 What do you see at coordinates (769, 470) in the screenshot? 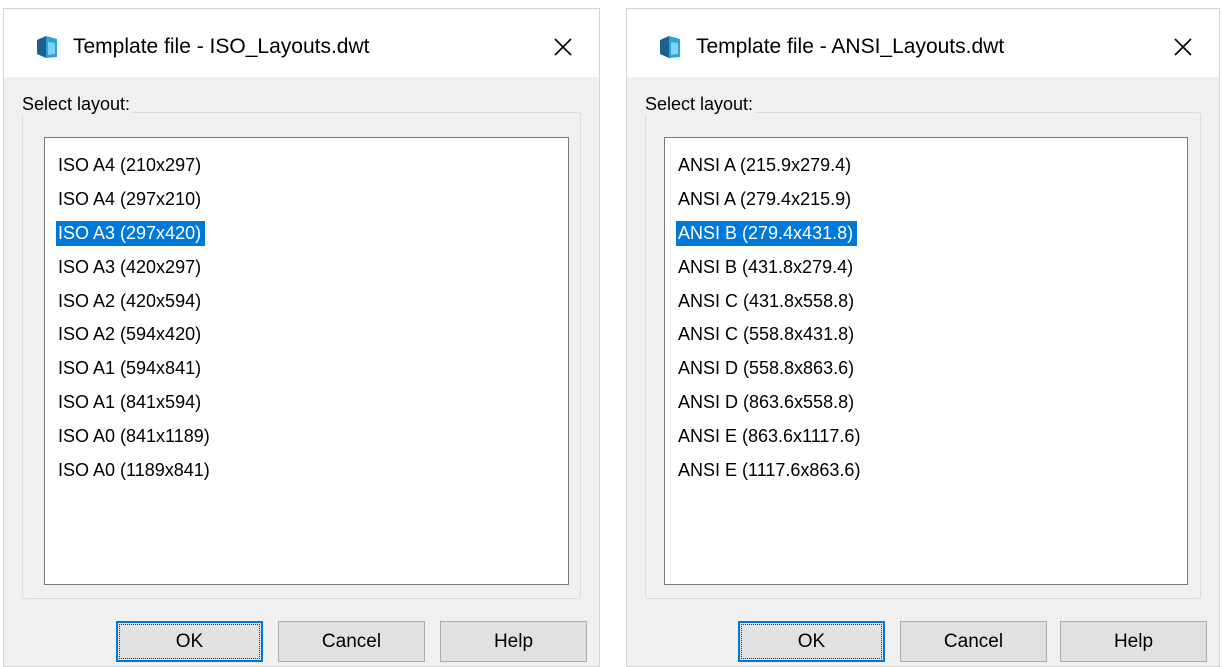
I see `layout-list-item-label: ANSI E (1117.6x863.6)` at bounding box center [769, 470].